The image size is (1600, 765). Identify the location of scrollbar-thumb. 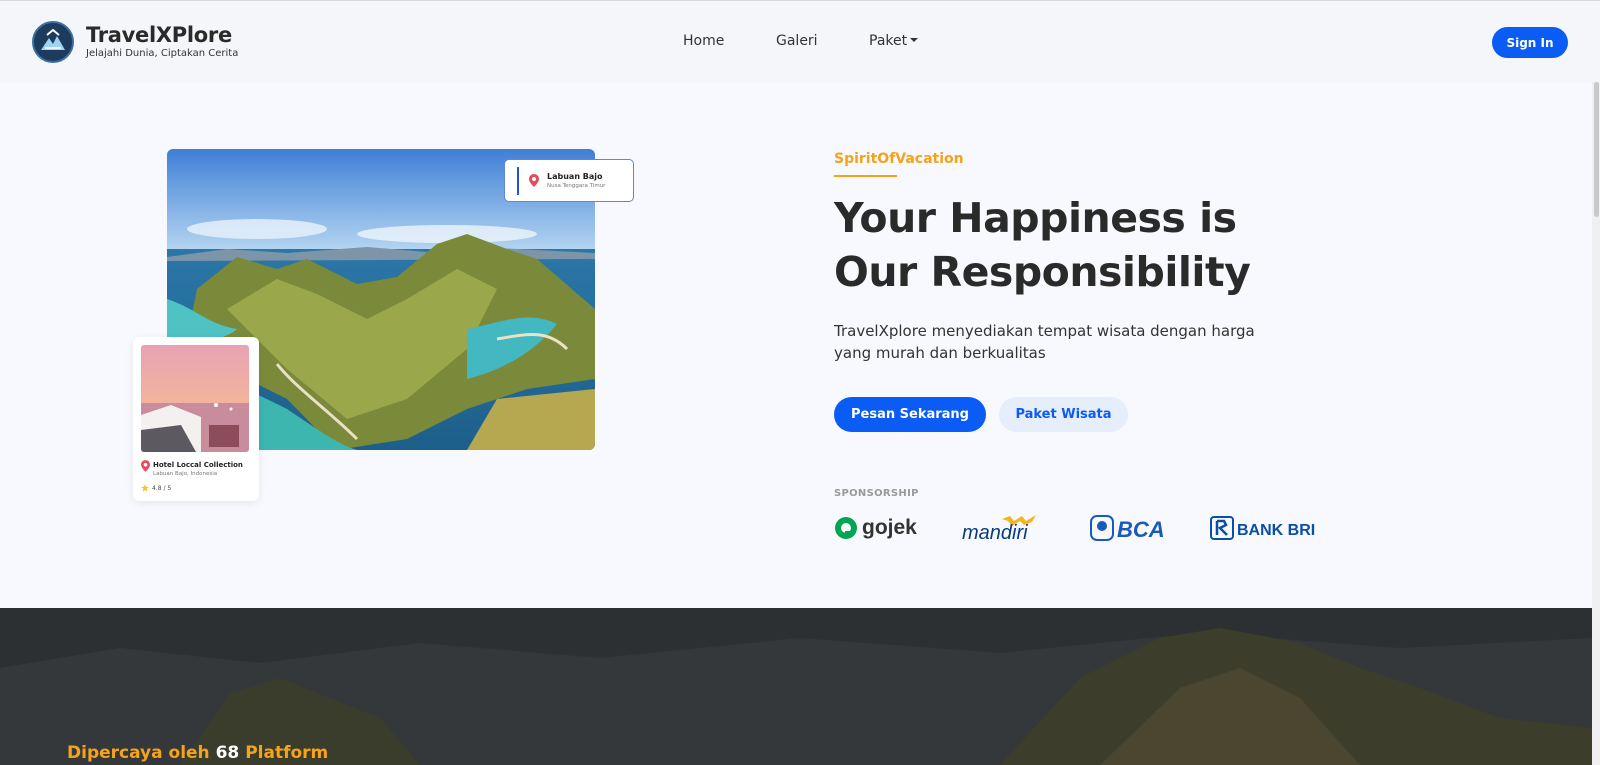
(1596, 149).